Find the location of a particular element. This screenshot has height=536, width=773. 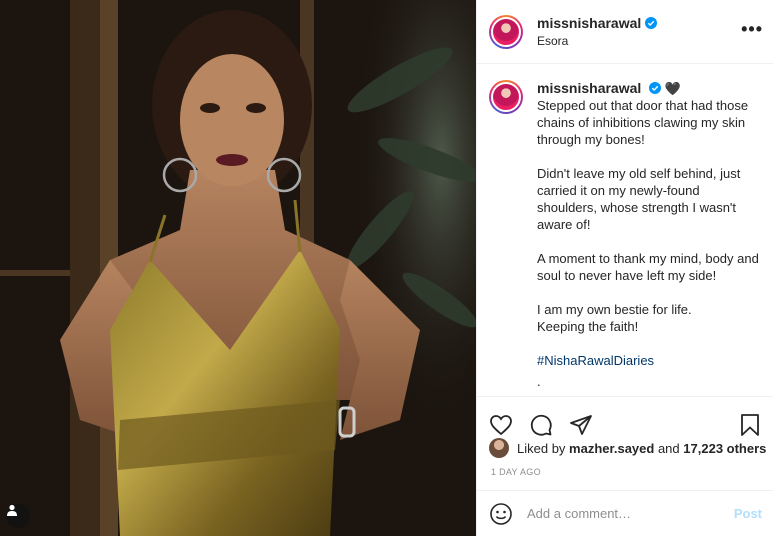

caption-username: missnisharawal is located at coordinates (589, 88).